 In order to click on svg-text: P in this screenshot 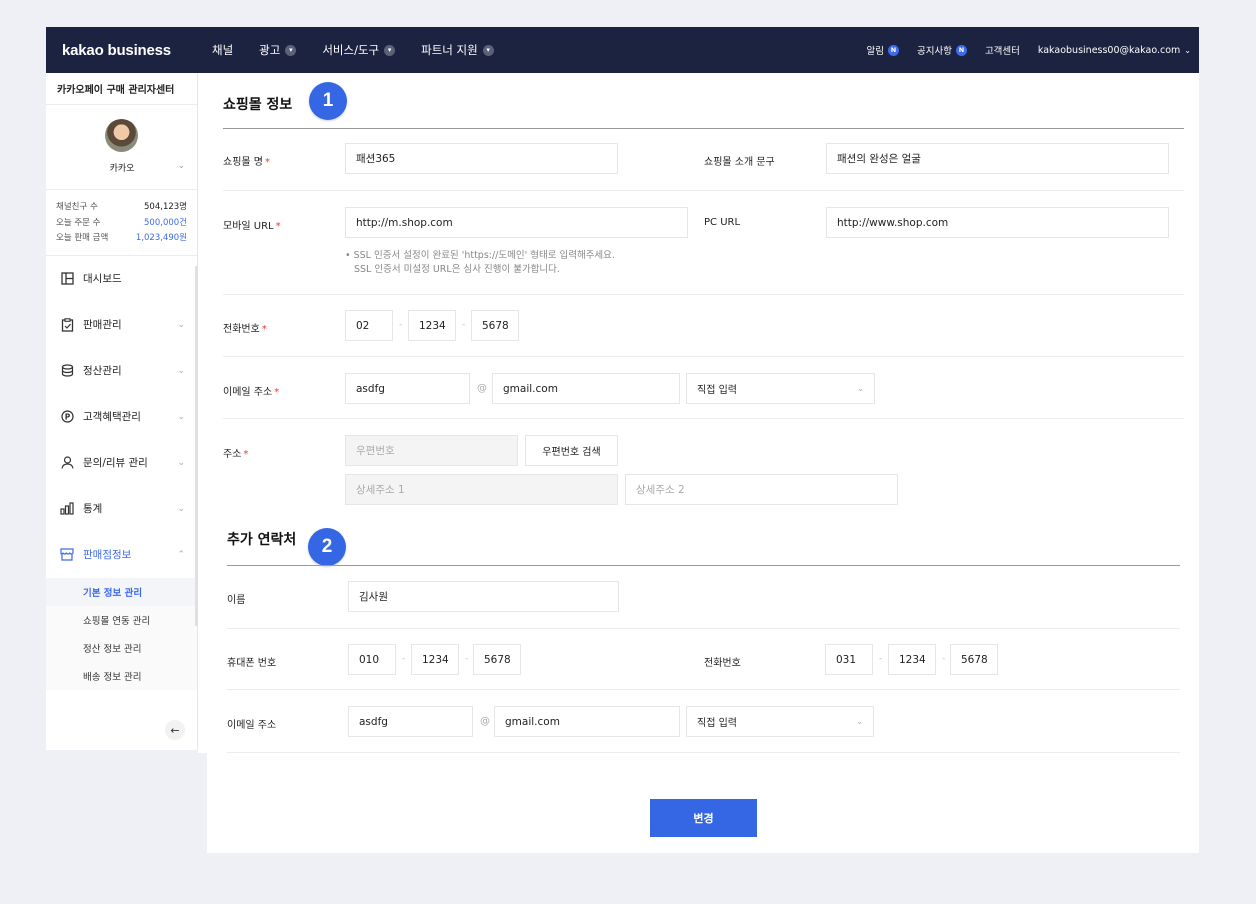, I will do `click(67, 416)`.